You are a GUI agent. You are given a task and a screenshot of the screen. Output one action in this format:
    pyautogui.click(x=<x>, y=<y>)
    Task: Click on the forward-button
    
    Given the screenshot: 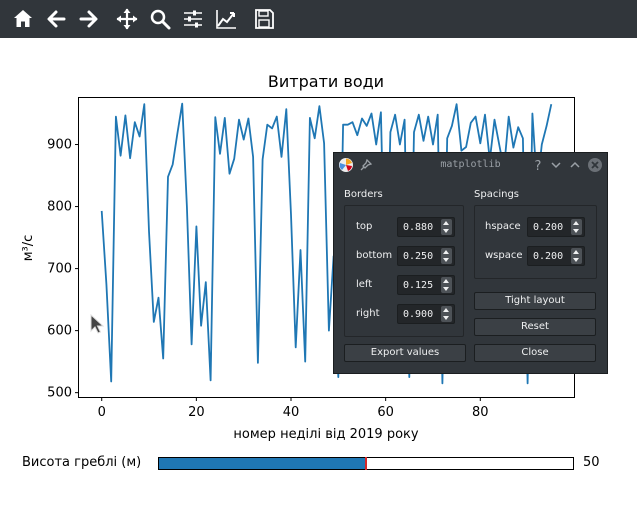 What is the action you would take?
    pyautogui.click(x=88, y=19)
    